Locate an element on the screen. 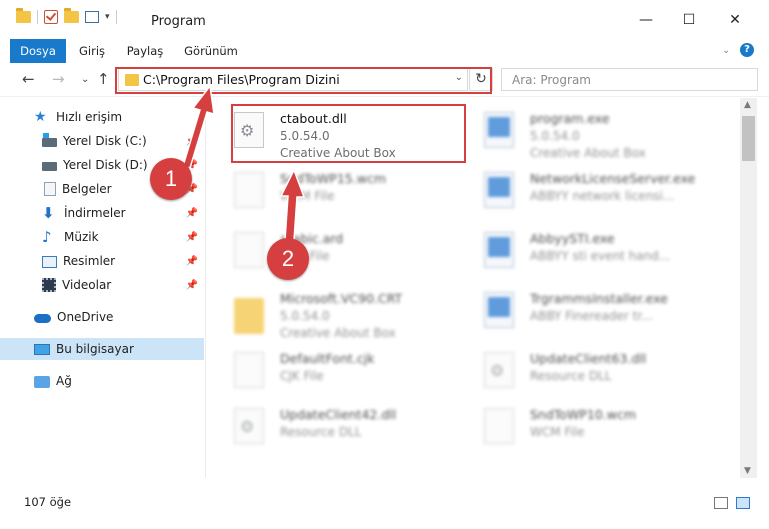 The height and width of the screenshot is (529, 769). file-item: DefaultFont.cjk CJK File is located at coordinates (325, 370).